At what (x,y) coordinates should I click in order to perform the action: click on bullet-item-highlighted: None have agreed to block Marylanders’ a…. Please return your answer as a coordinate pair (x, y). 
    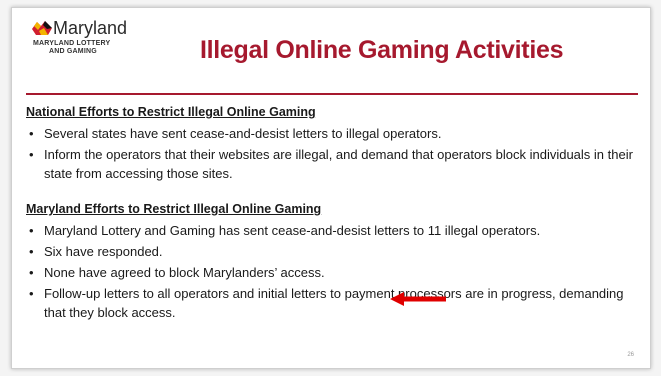
    Looking at the image, I should click on (336, 272).